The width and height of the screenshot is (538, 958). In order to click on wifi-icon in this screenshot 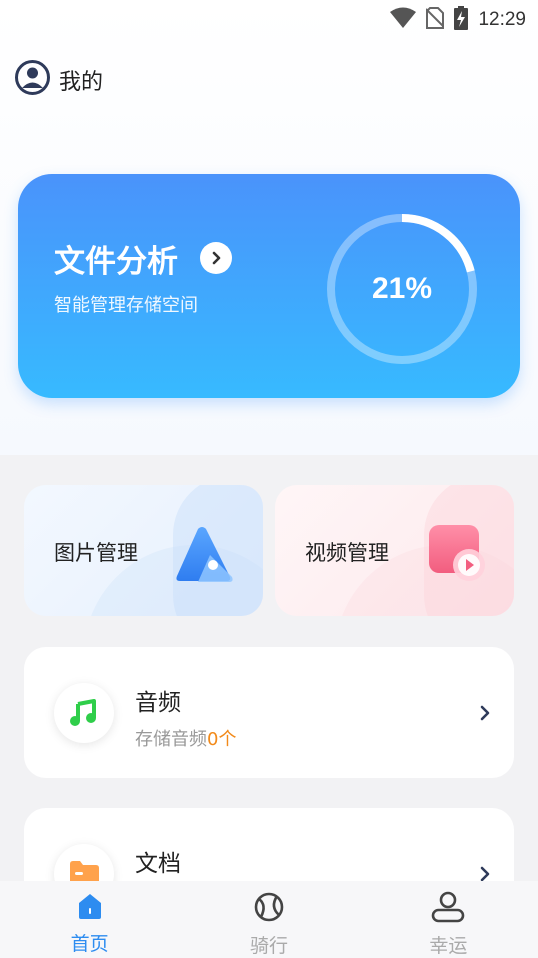, I will do `click(403, 20)`.